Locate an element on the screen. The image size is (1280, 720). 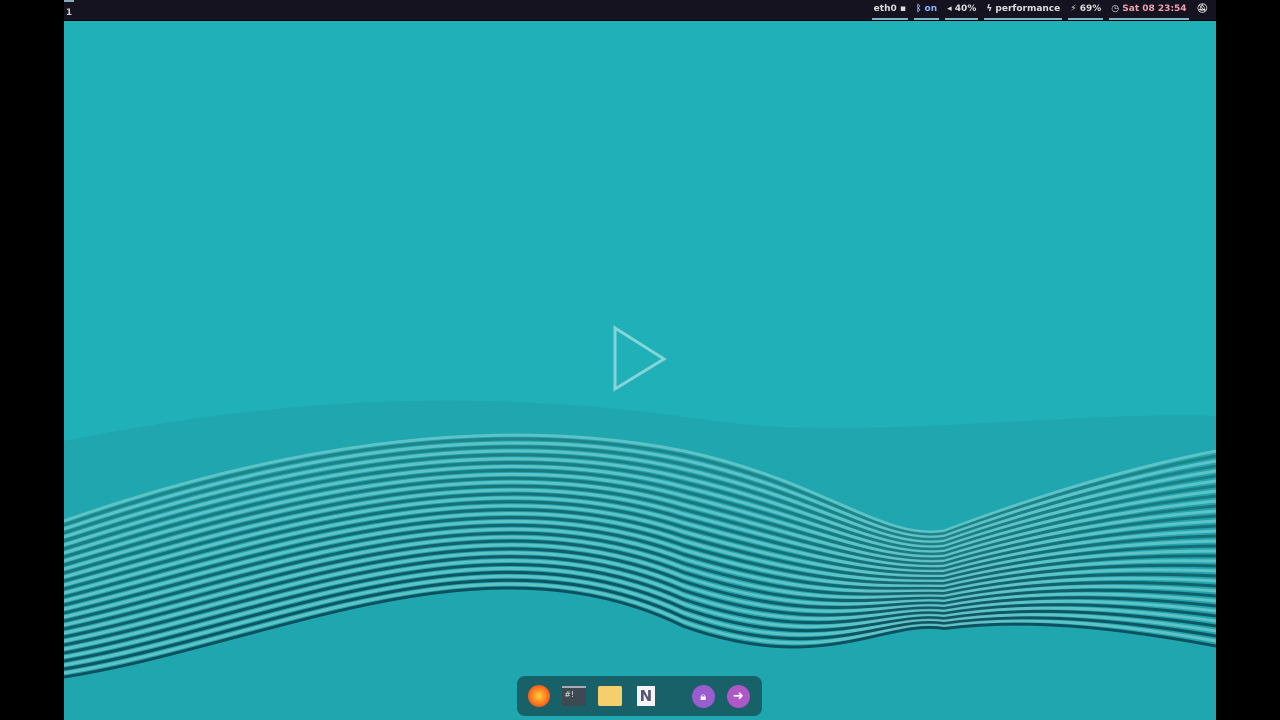
files-icon is located at coordinates (610, 696).